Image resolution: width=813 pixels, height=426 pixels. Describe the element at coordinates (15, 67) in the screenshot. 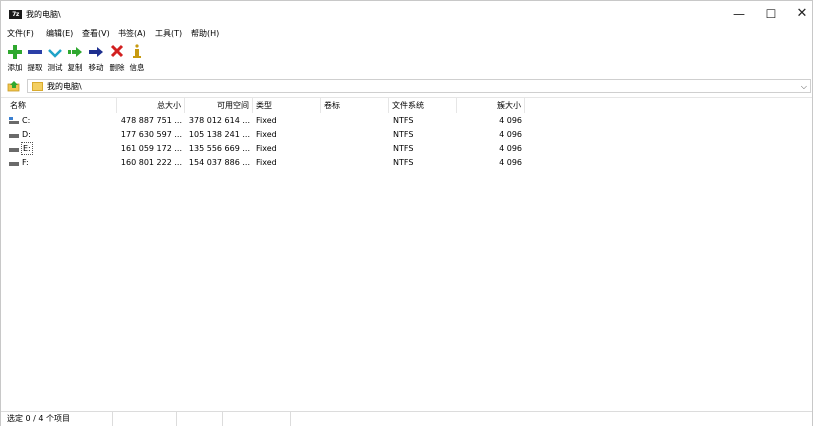

I see `add-label: 添加` at that location.